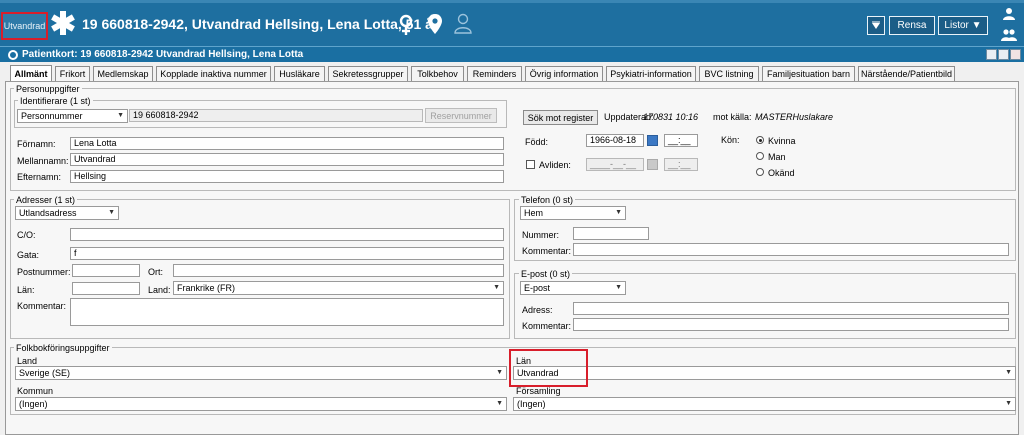 This screenshot has width=1024, height=435. What do you see at coordinates (463, 24) in the screenshot?
I see `person-silhouette-icon` at bounding box center [463, 24].